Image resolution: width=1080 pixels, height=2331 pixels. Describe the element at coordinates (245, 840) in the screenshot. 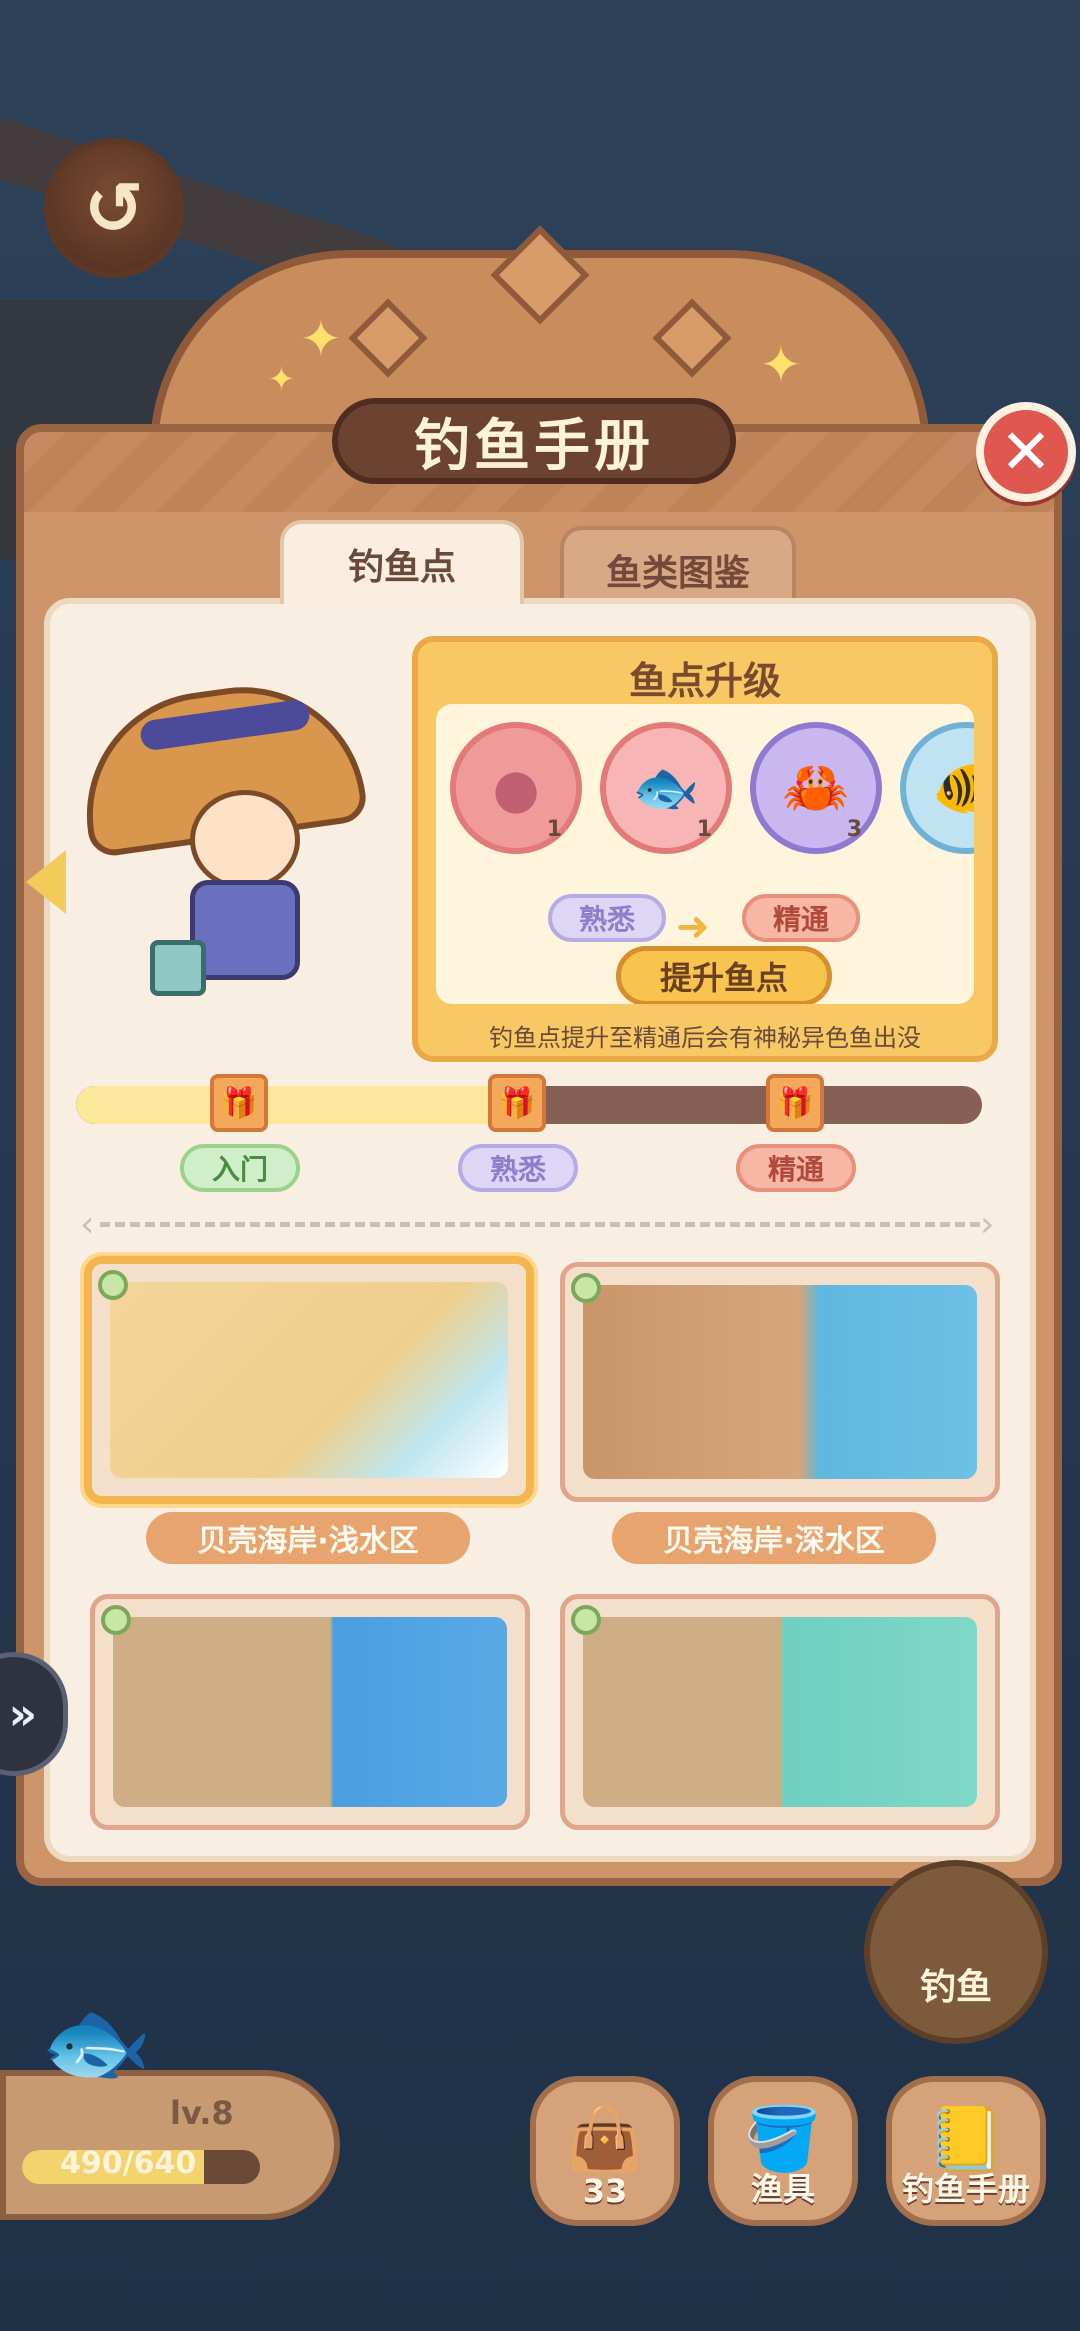

I see `character-face` at that location.